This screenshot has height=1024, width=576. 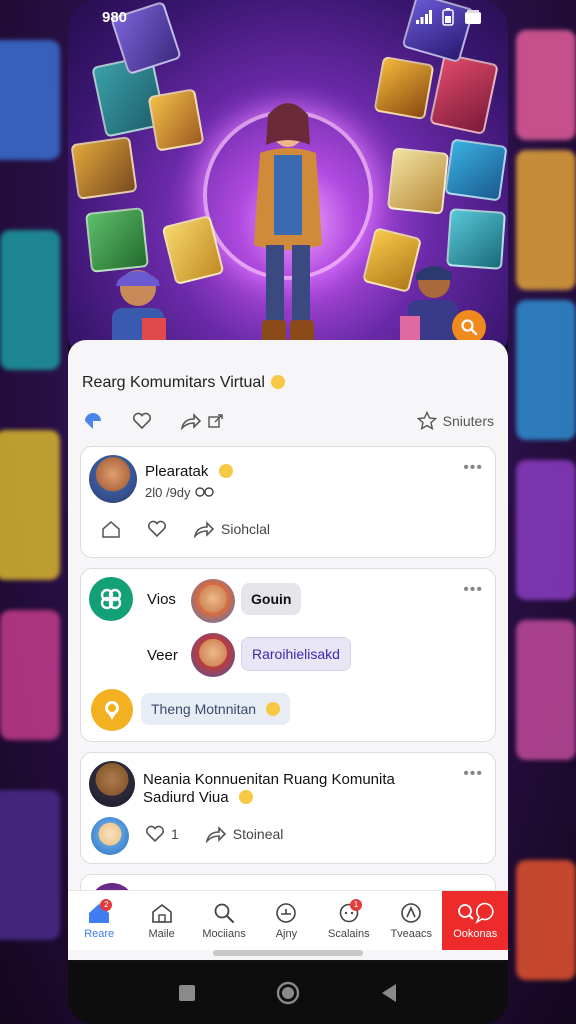 I want to click on nav-item-ajny: Ajny, so click(x=286, y=920).